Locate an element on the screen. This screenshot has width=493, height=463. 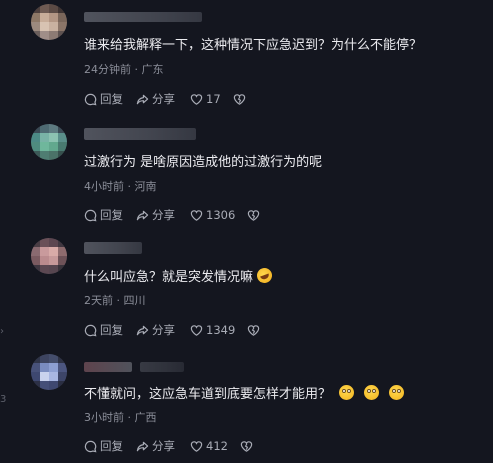
comment-meta: 24分钟前 · 广东 is located at coordinates (124, 69).